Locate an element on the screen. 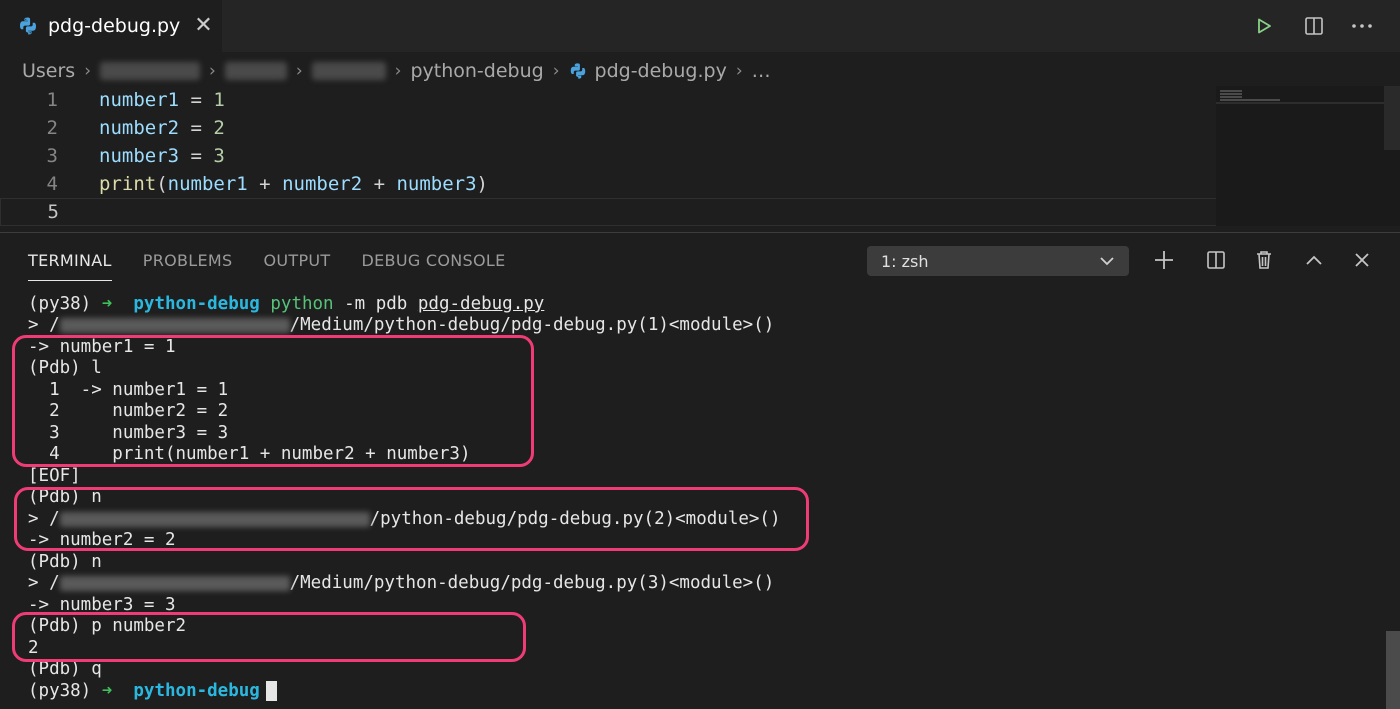 This screenshot has height=709, width=1400. tab-problems: PROBLEMS is located at coordinates (188, 266).